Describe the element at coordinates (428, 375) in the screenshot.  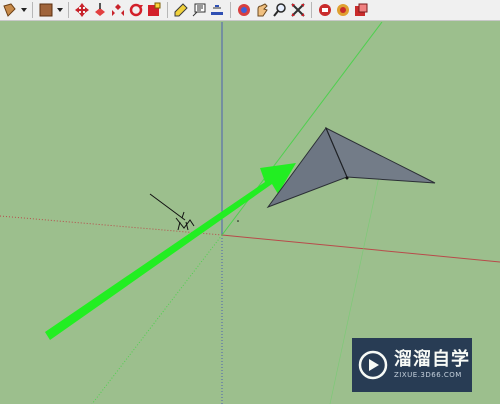
I see `watermark-url: ZIXUE.3D66.COM` at that location.